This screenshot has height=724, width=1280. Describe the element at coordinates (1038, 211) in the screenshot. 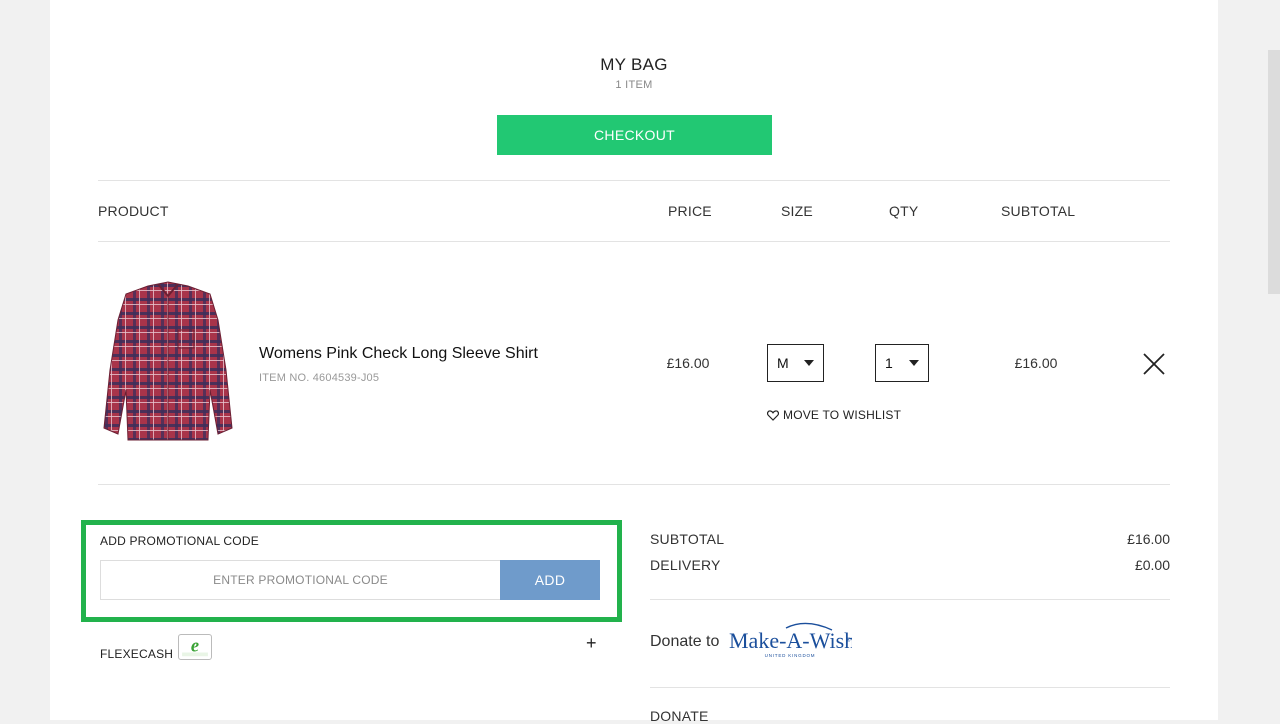

I see `column-header-subtotal: SUBTOTAL` at that location.